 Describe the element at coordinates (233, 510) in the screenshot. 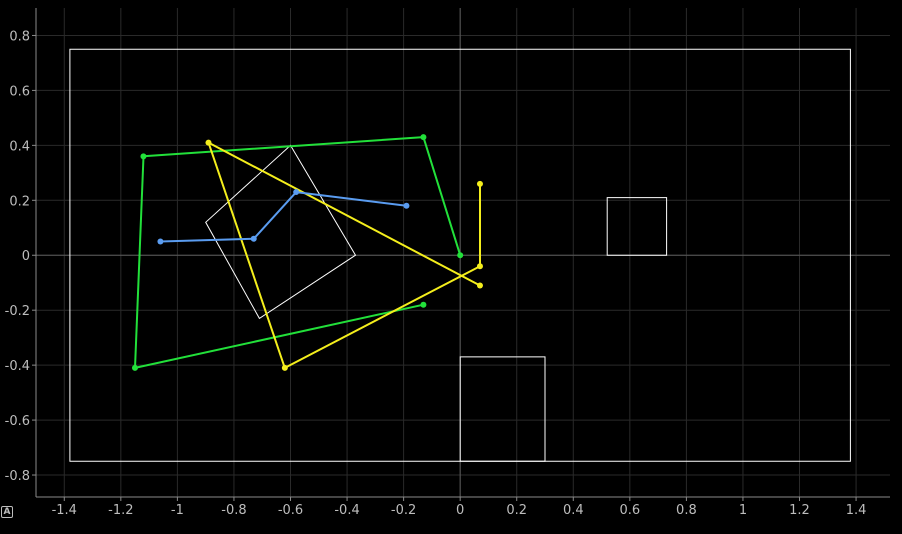

I see `x-tick-label: -0.8` at that location.